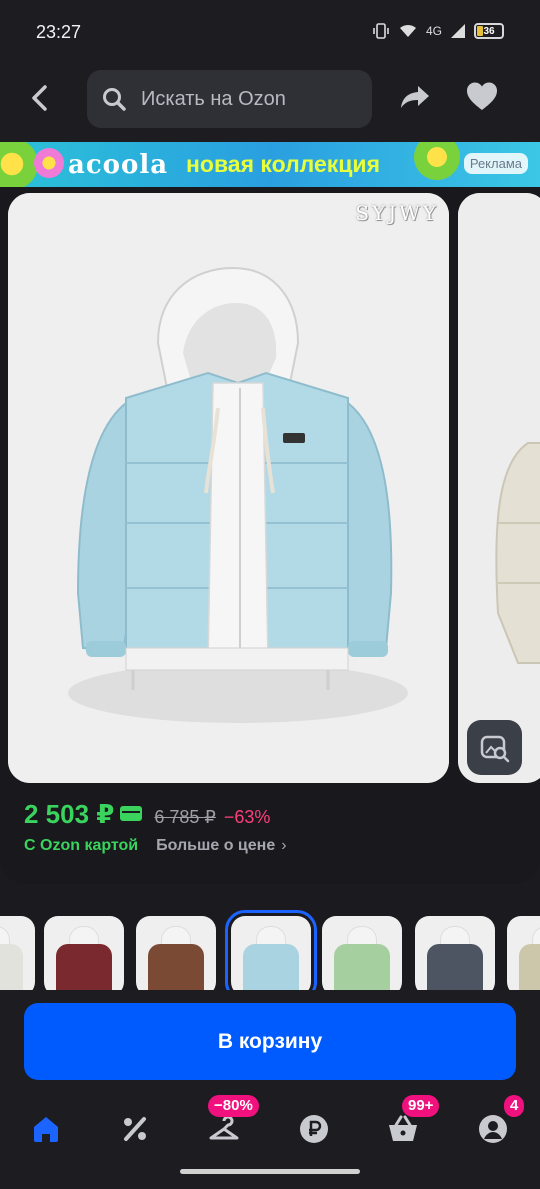 This screenshot has width=540, height=1189. Describe the element at coordinates (270, 1130) in the screenshot. I see `bottom-tabbar: −80% 99+ 4` at that location.